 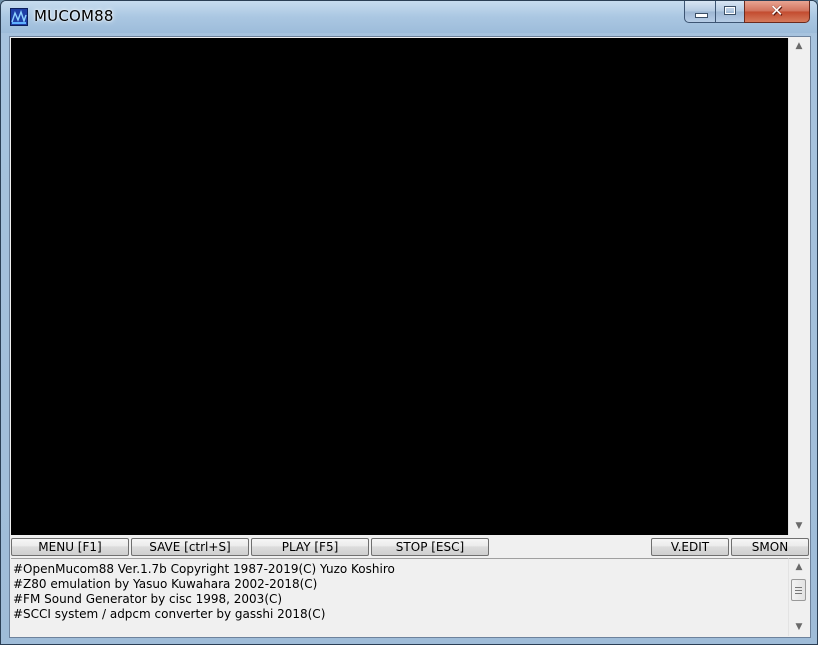 I want to click on window-title: MUCOM88, so click(x=74, y=16).